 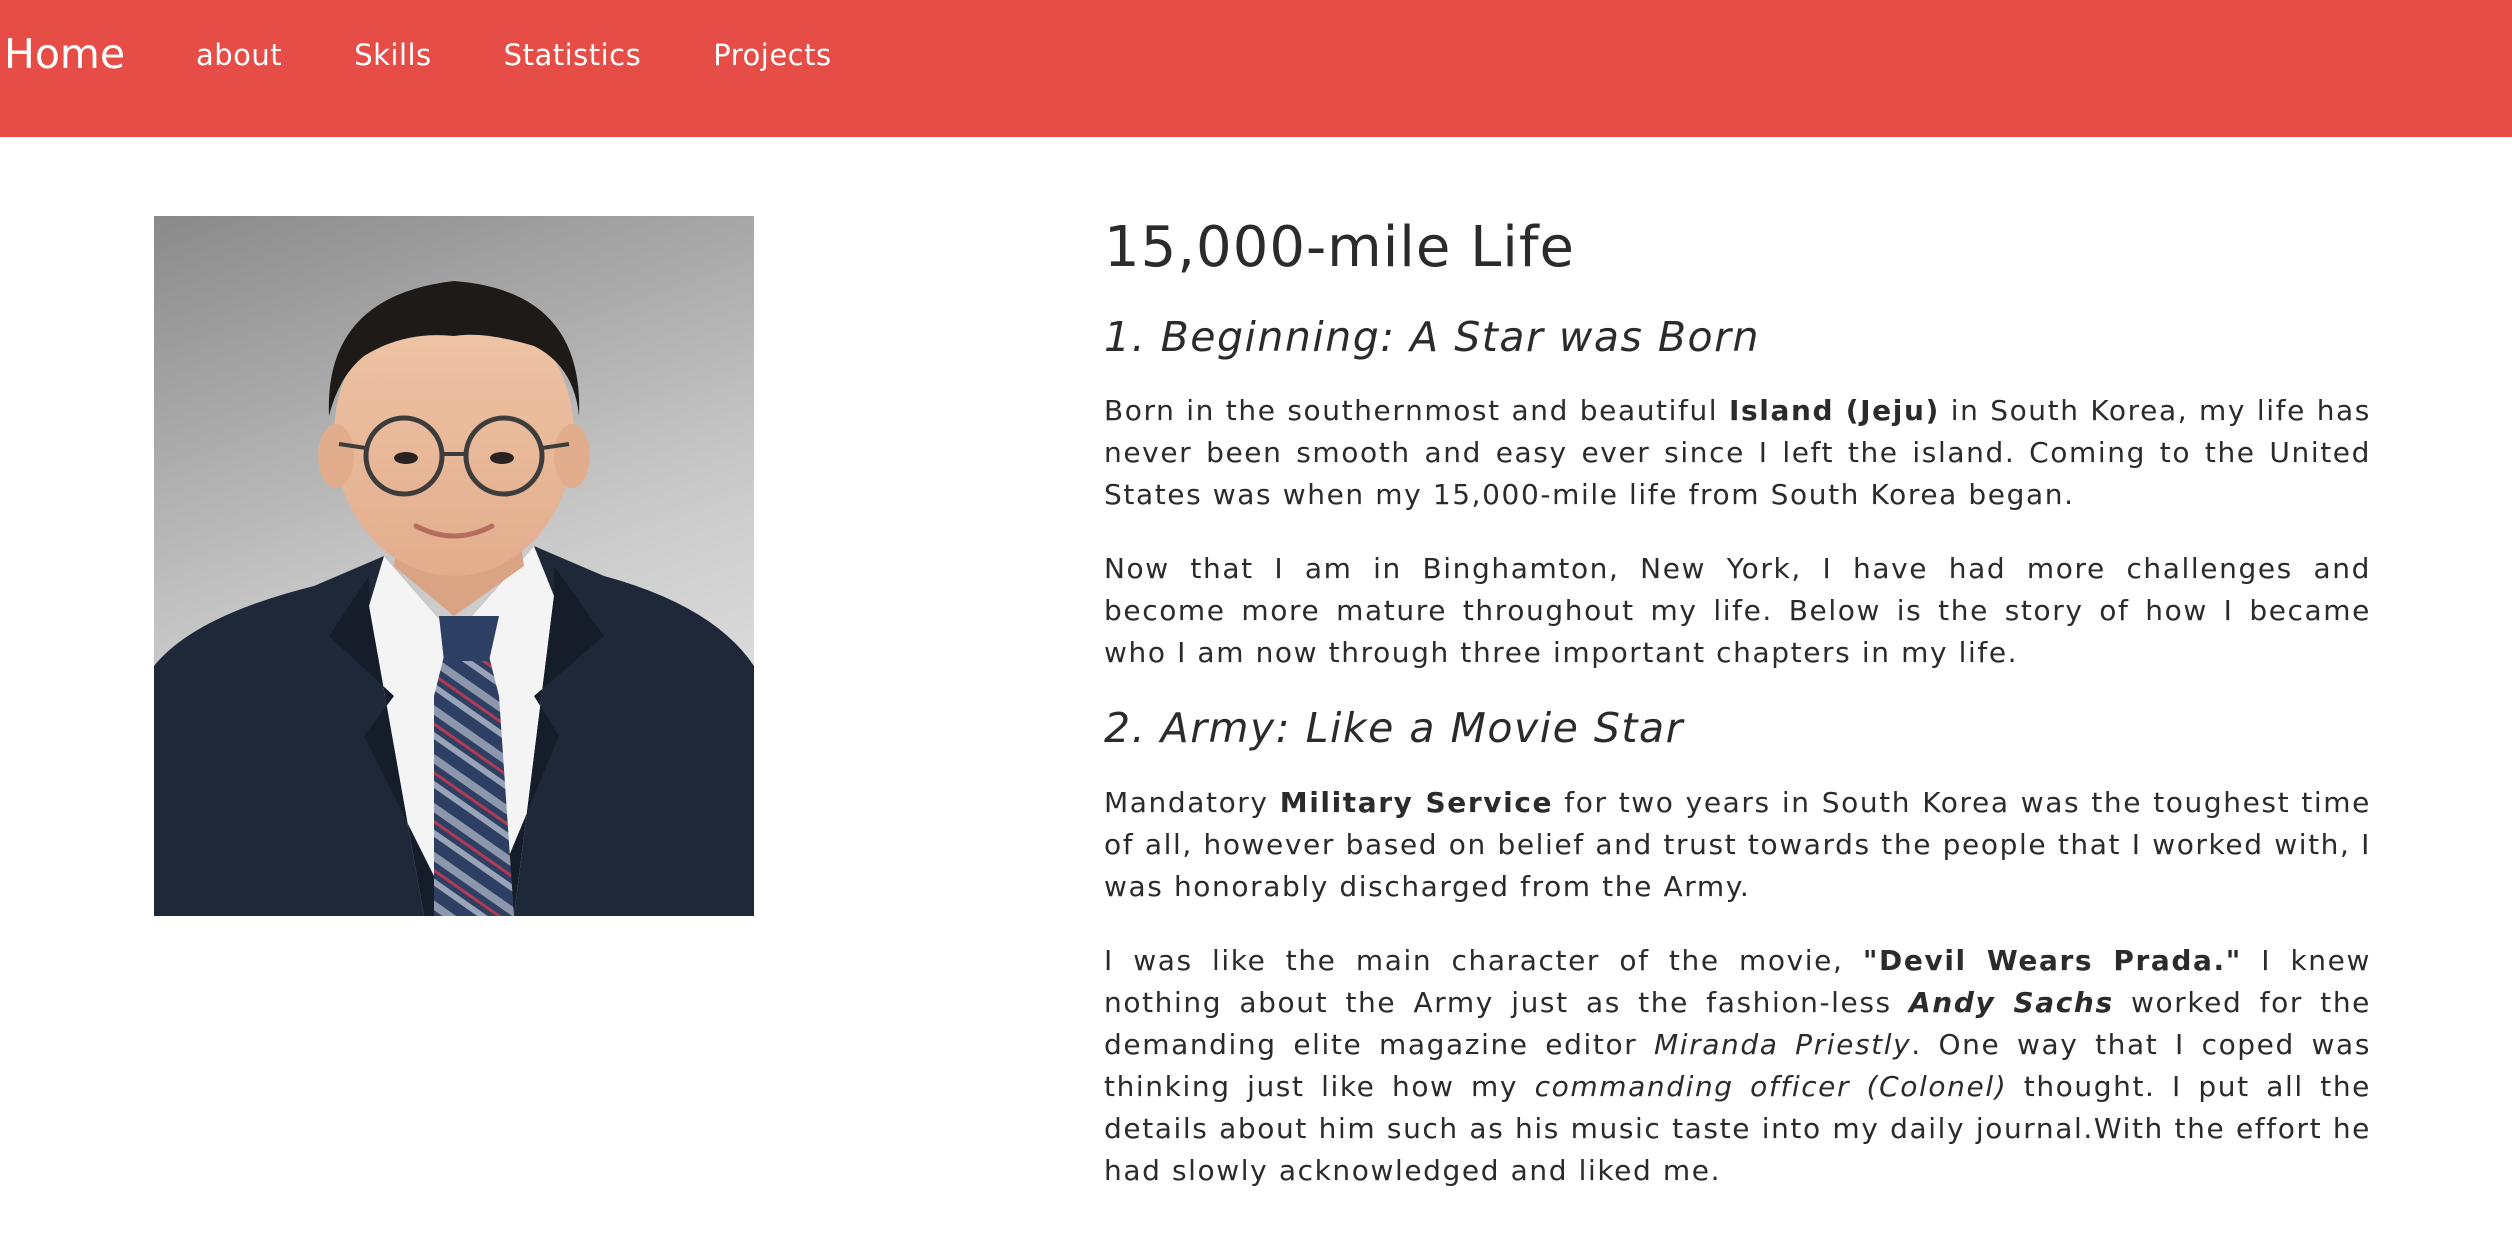 What do you see at coordinates (1432, 337) in the screenshot?
I see `section-heading-beginning: 1. Beginning: A Star was Born` at bounding box center [1432, 337].